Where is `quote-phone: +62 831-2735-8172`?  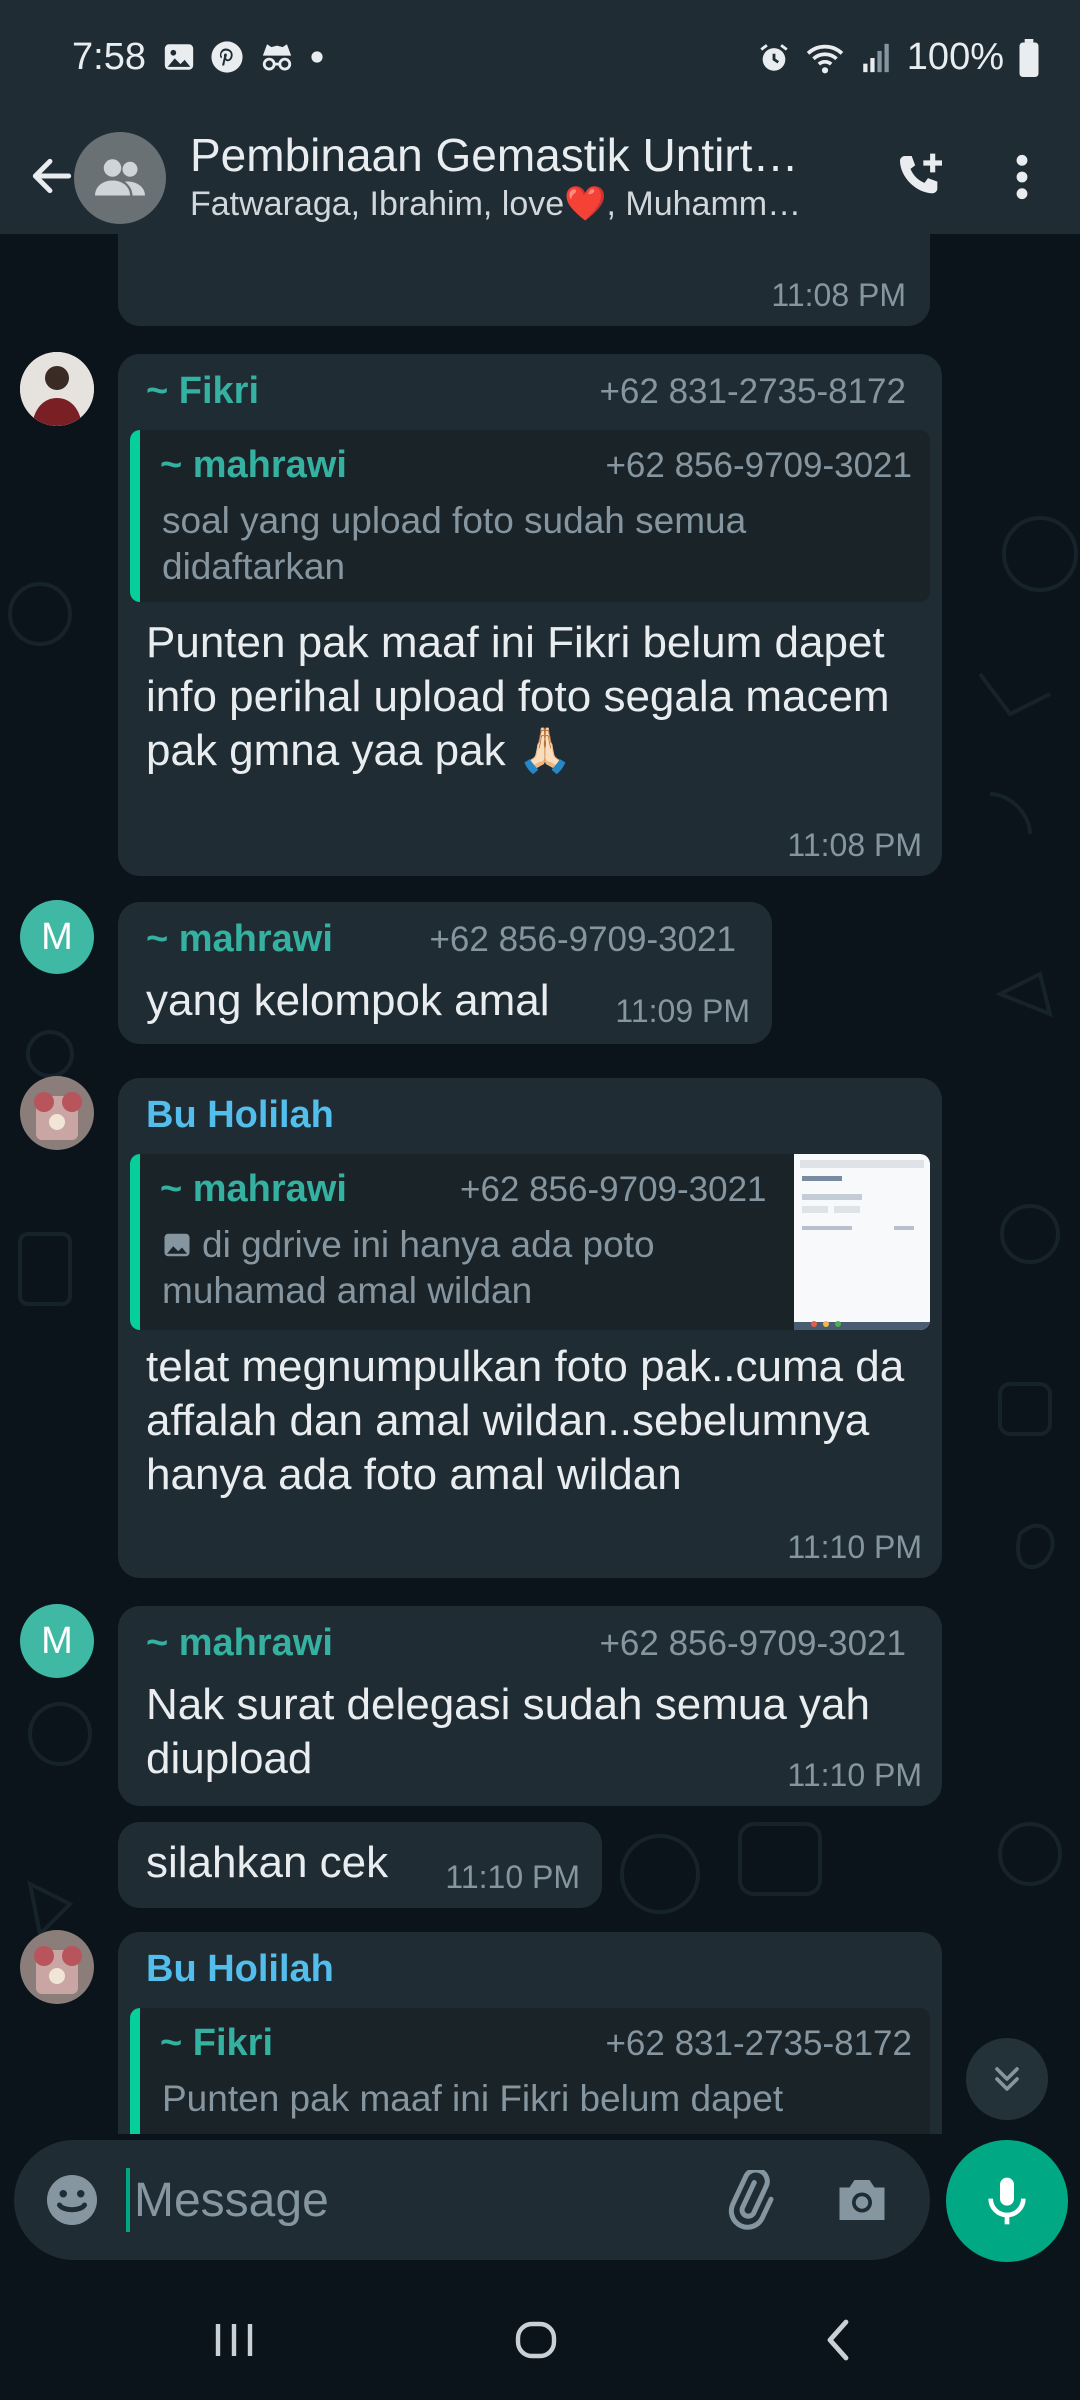 quote-phone: +62 831-2735-8172 is located at coordinates (758, 2043).